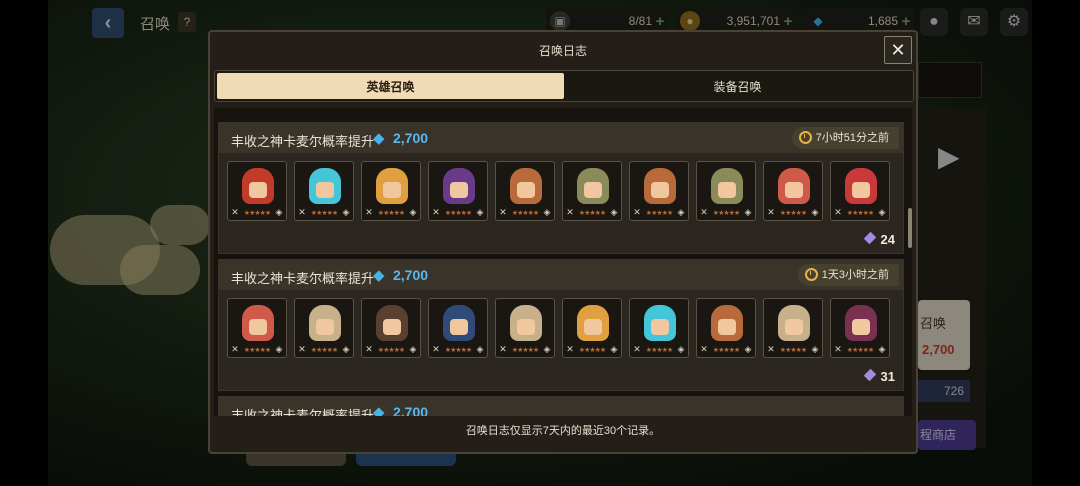 The height and width of the screenshot is (486, 1080). I want to click on tab-hero-summon: 英雄召唤, so click(390, 86).